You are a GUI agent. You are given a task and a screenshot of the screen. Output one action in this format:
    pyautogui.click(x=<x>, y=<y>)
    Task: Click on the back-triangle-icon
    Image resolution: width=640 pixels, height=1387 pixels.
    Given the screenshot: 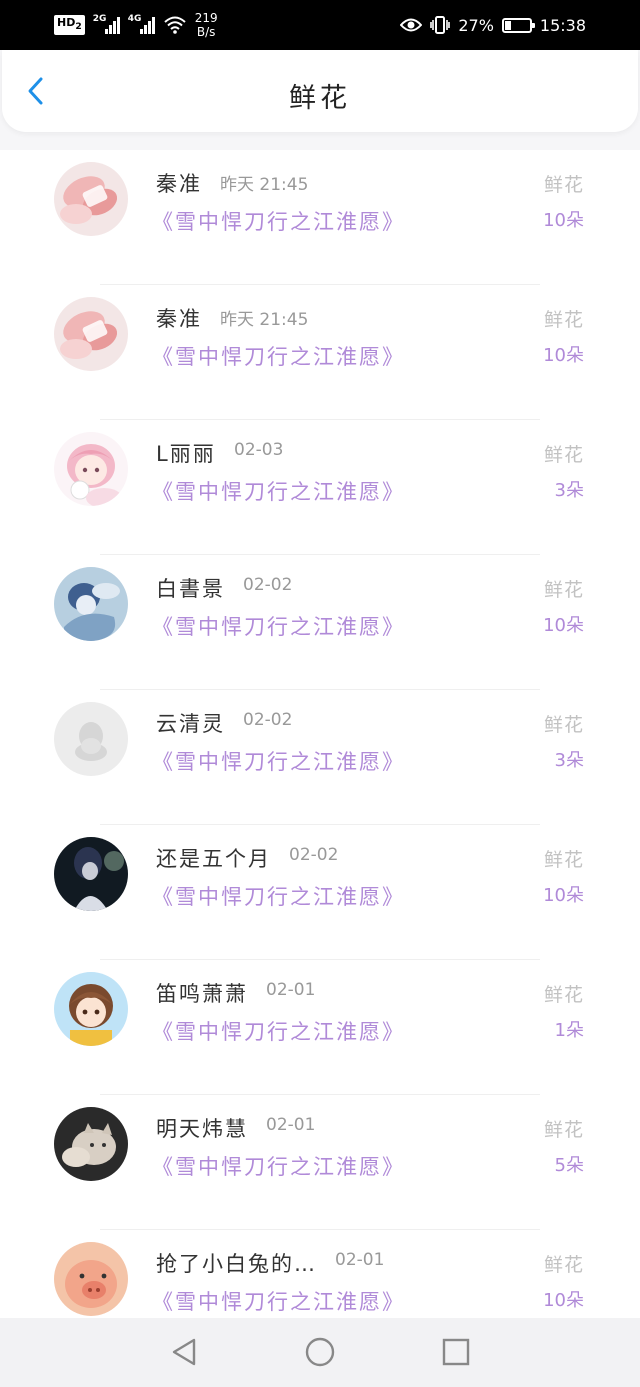 What is the action you would take?
    pyautogui.click(x=184, y=1352)
    